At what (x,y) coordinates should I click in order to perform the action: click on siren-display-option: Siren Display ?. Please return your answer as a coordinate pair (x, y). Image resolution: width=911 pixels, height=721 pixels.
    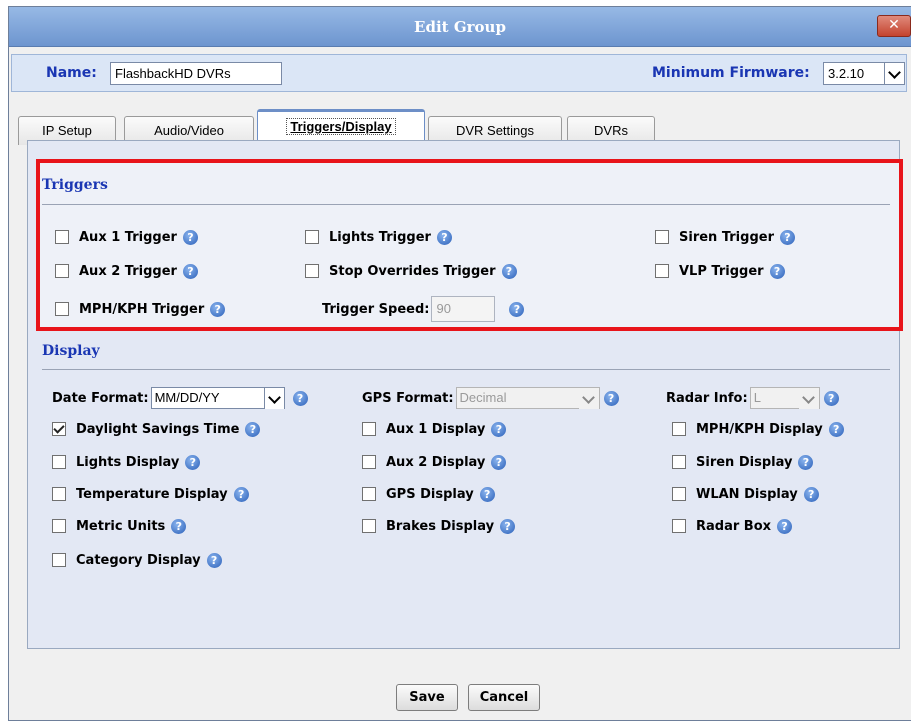
    Looking at the image, I should click on (743, 462).